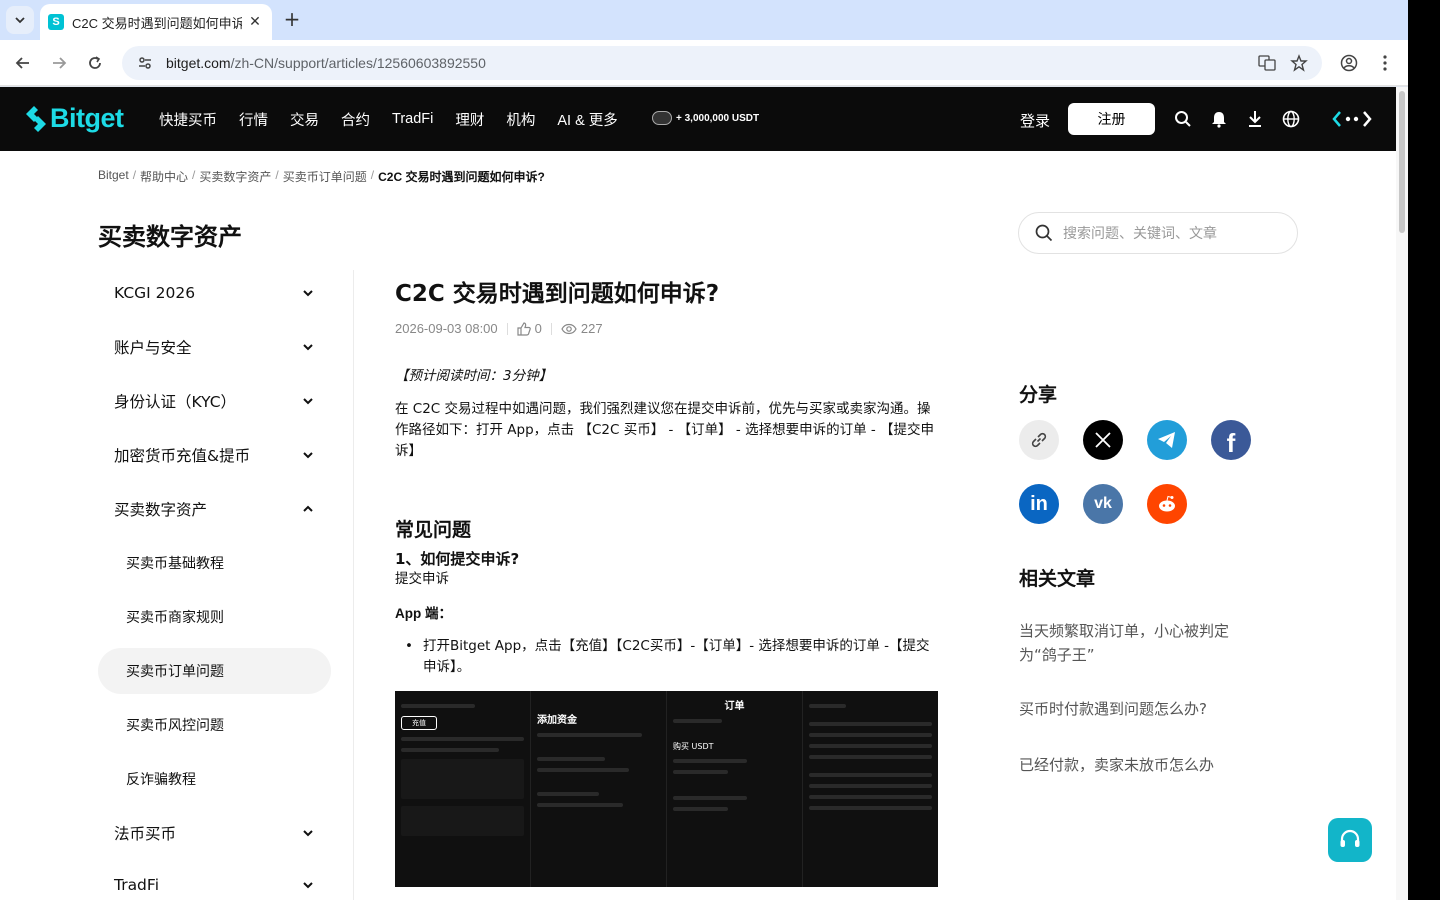 This screenshot has width=1440, height=900. Describe the element at coordinates (175, 402) in the screenshot. I see `sidebar-item-label: 身份认证（KYC）` at that location.